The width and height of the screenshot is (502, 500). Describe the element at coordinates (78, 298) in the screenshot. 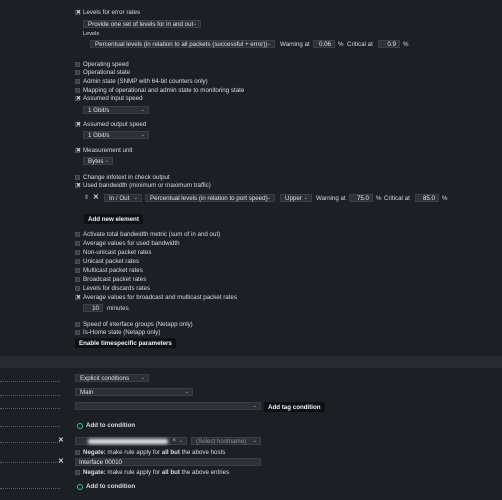

I see `avg-bcast-checkbox: ✕` at that location.